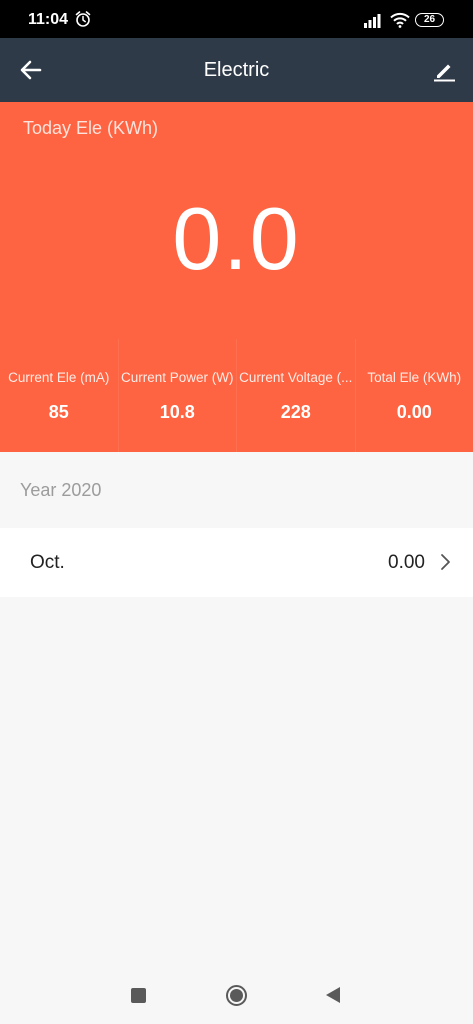 Image resolution: width=473 pixels, height=1024 pixels. I want to click on page-title: Electric, so click(236, 70).